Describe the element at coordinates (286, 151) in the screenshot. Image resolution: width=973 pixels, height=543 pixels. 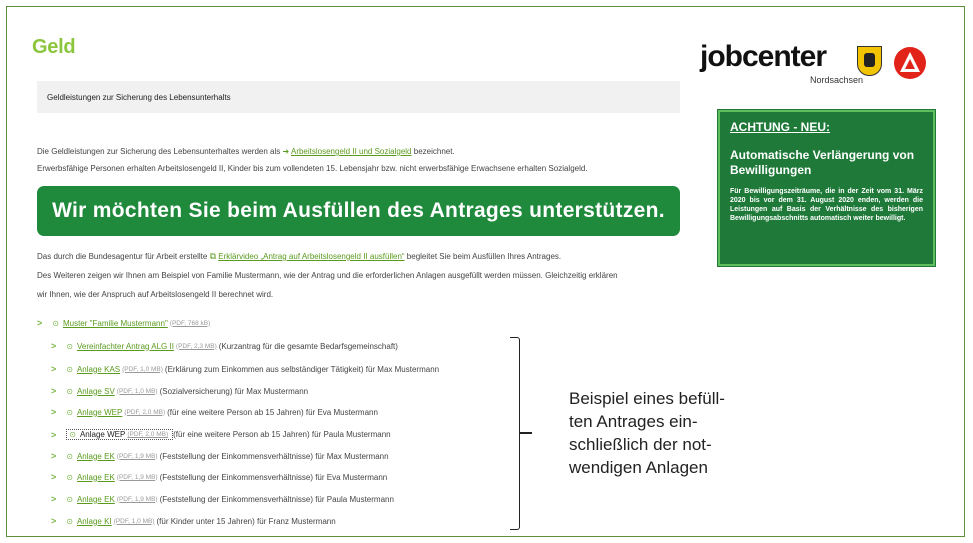
I see `arrow-right-icon: ➔` at that location.